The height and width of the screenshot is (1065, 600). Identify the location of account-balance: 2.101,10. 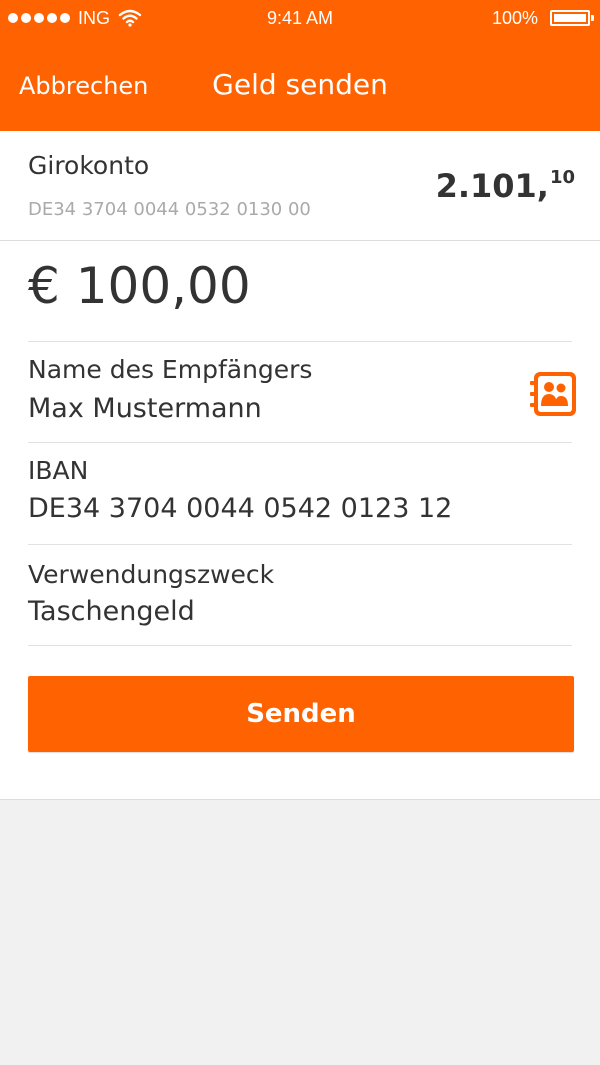
(505, 186).